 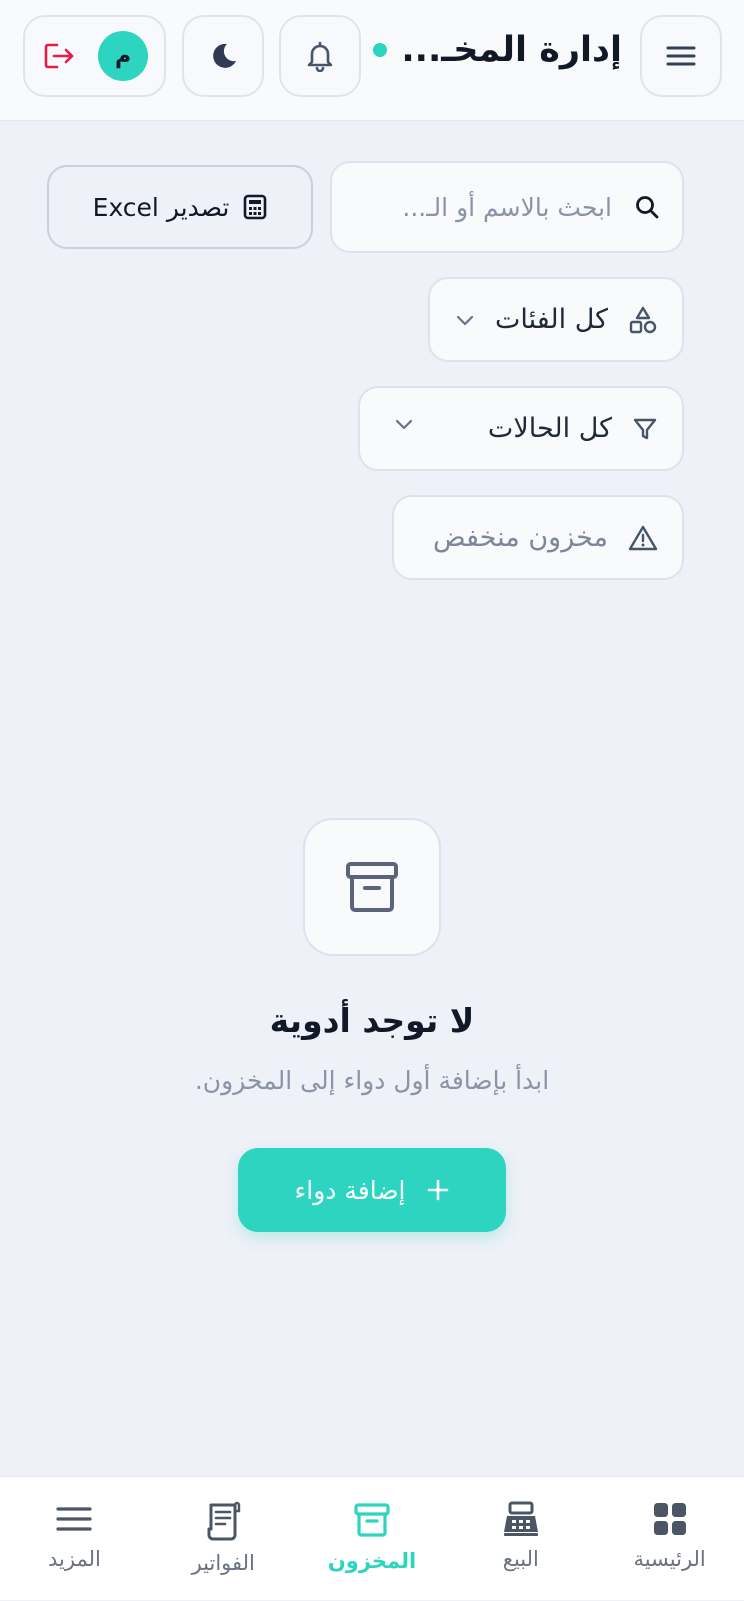 I want to click on top-app-bar: إدارة المخـ... م, so click(x=372, y=60).